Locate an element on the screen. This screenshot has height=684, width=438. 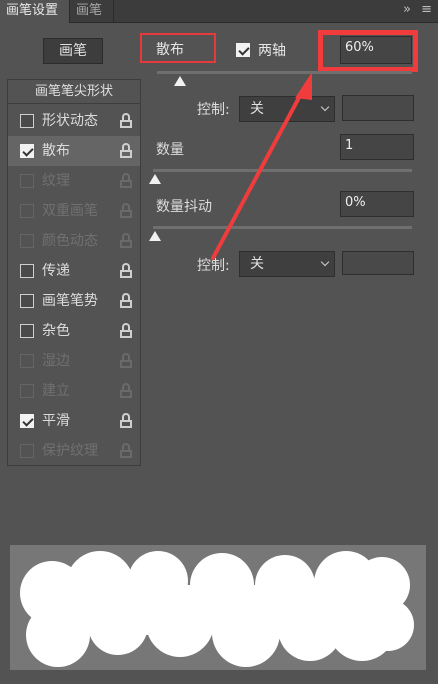
count-jitter-control-value: 关 is located at coordinates (257, 264).